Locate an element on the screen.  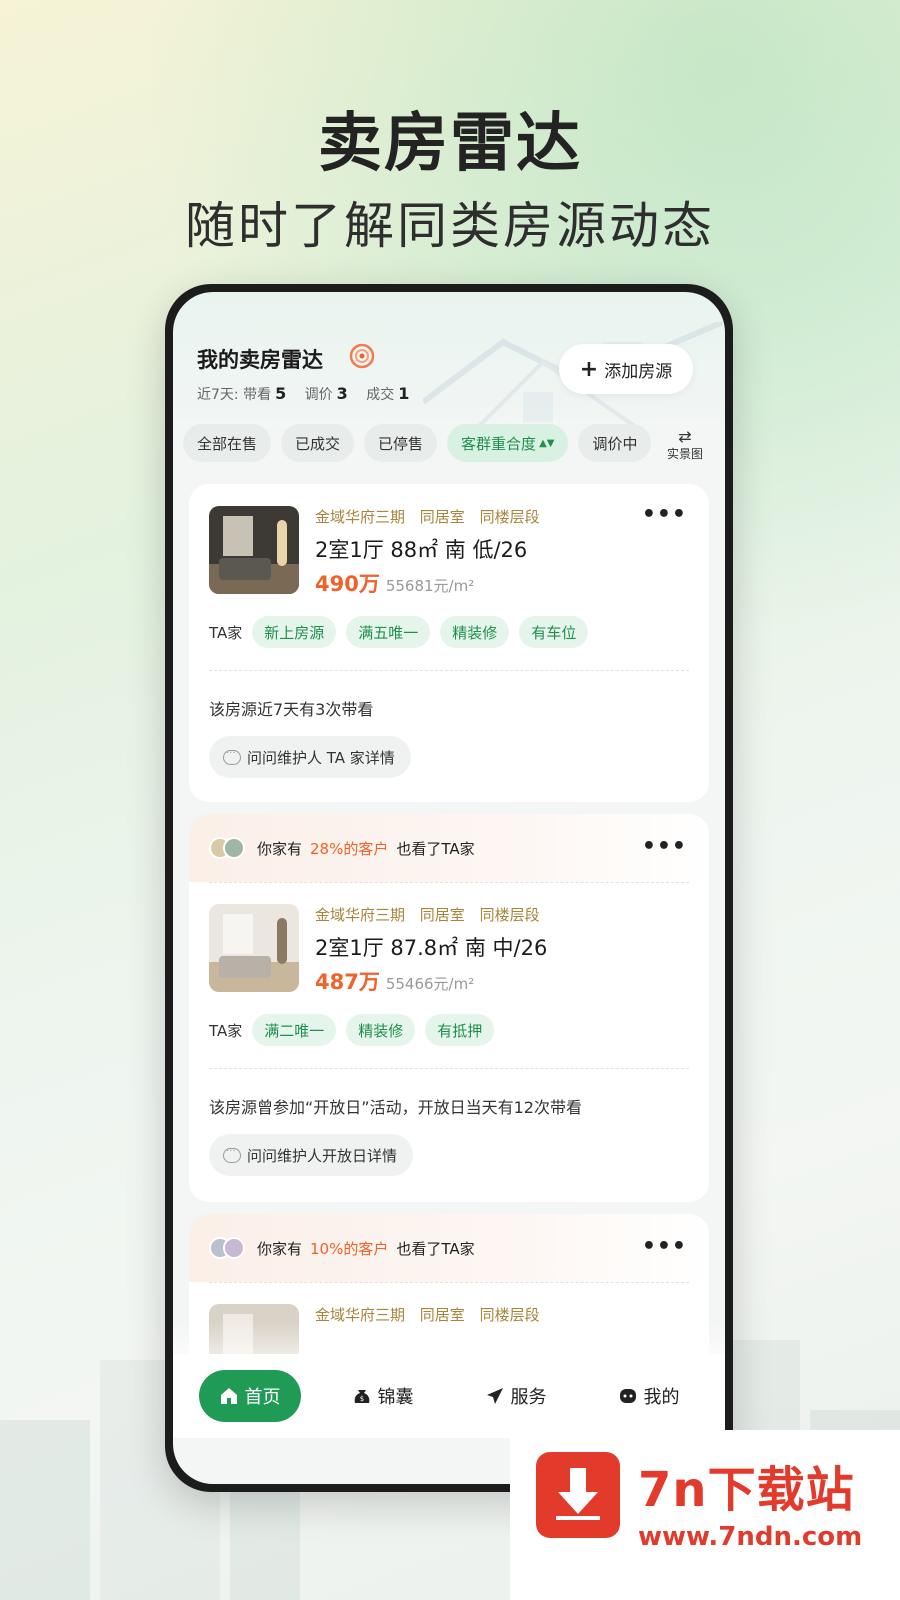
tag: 新上房源 is located at coordinates (294, 632).